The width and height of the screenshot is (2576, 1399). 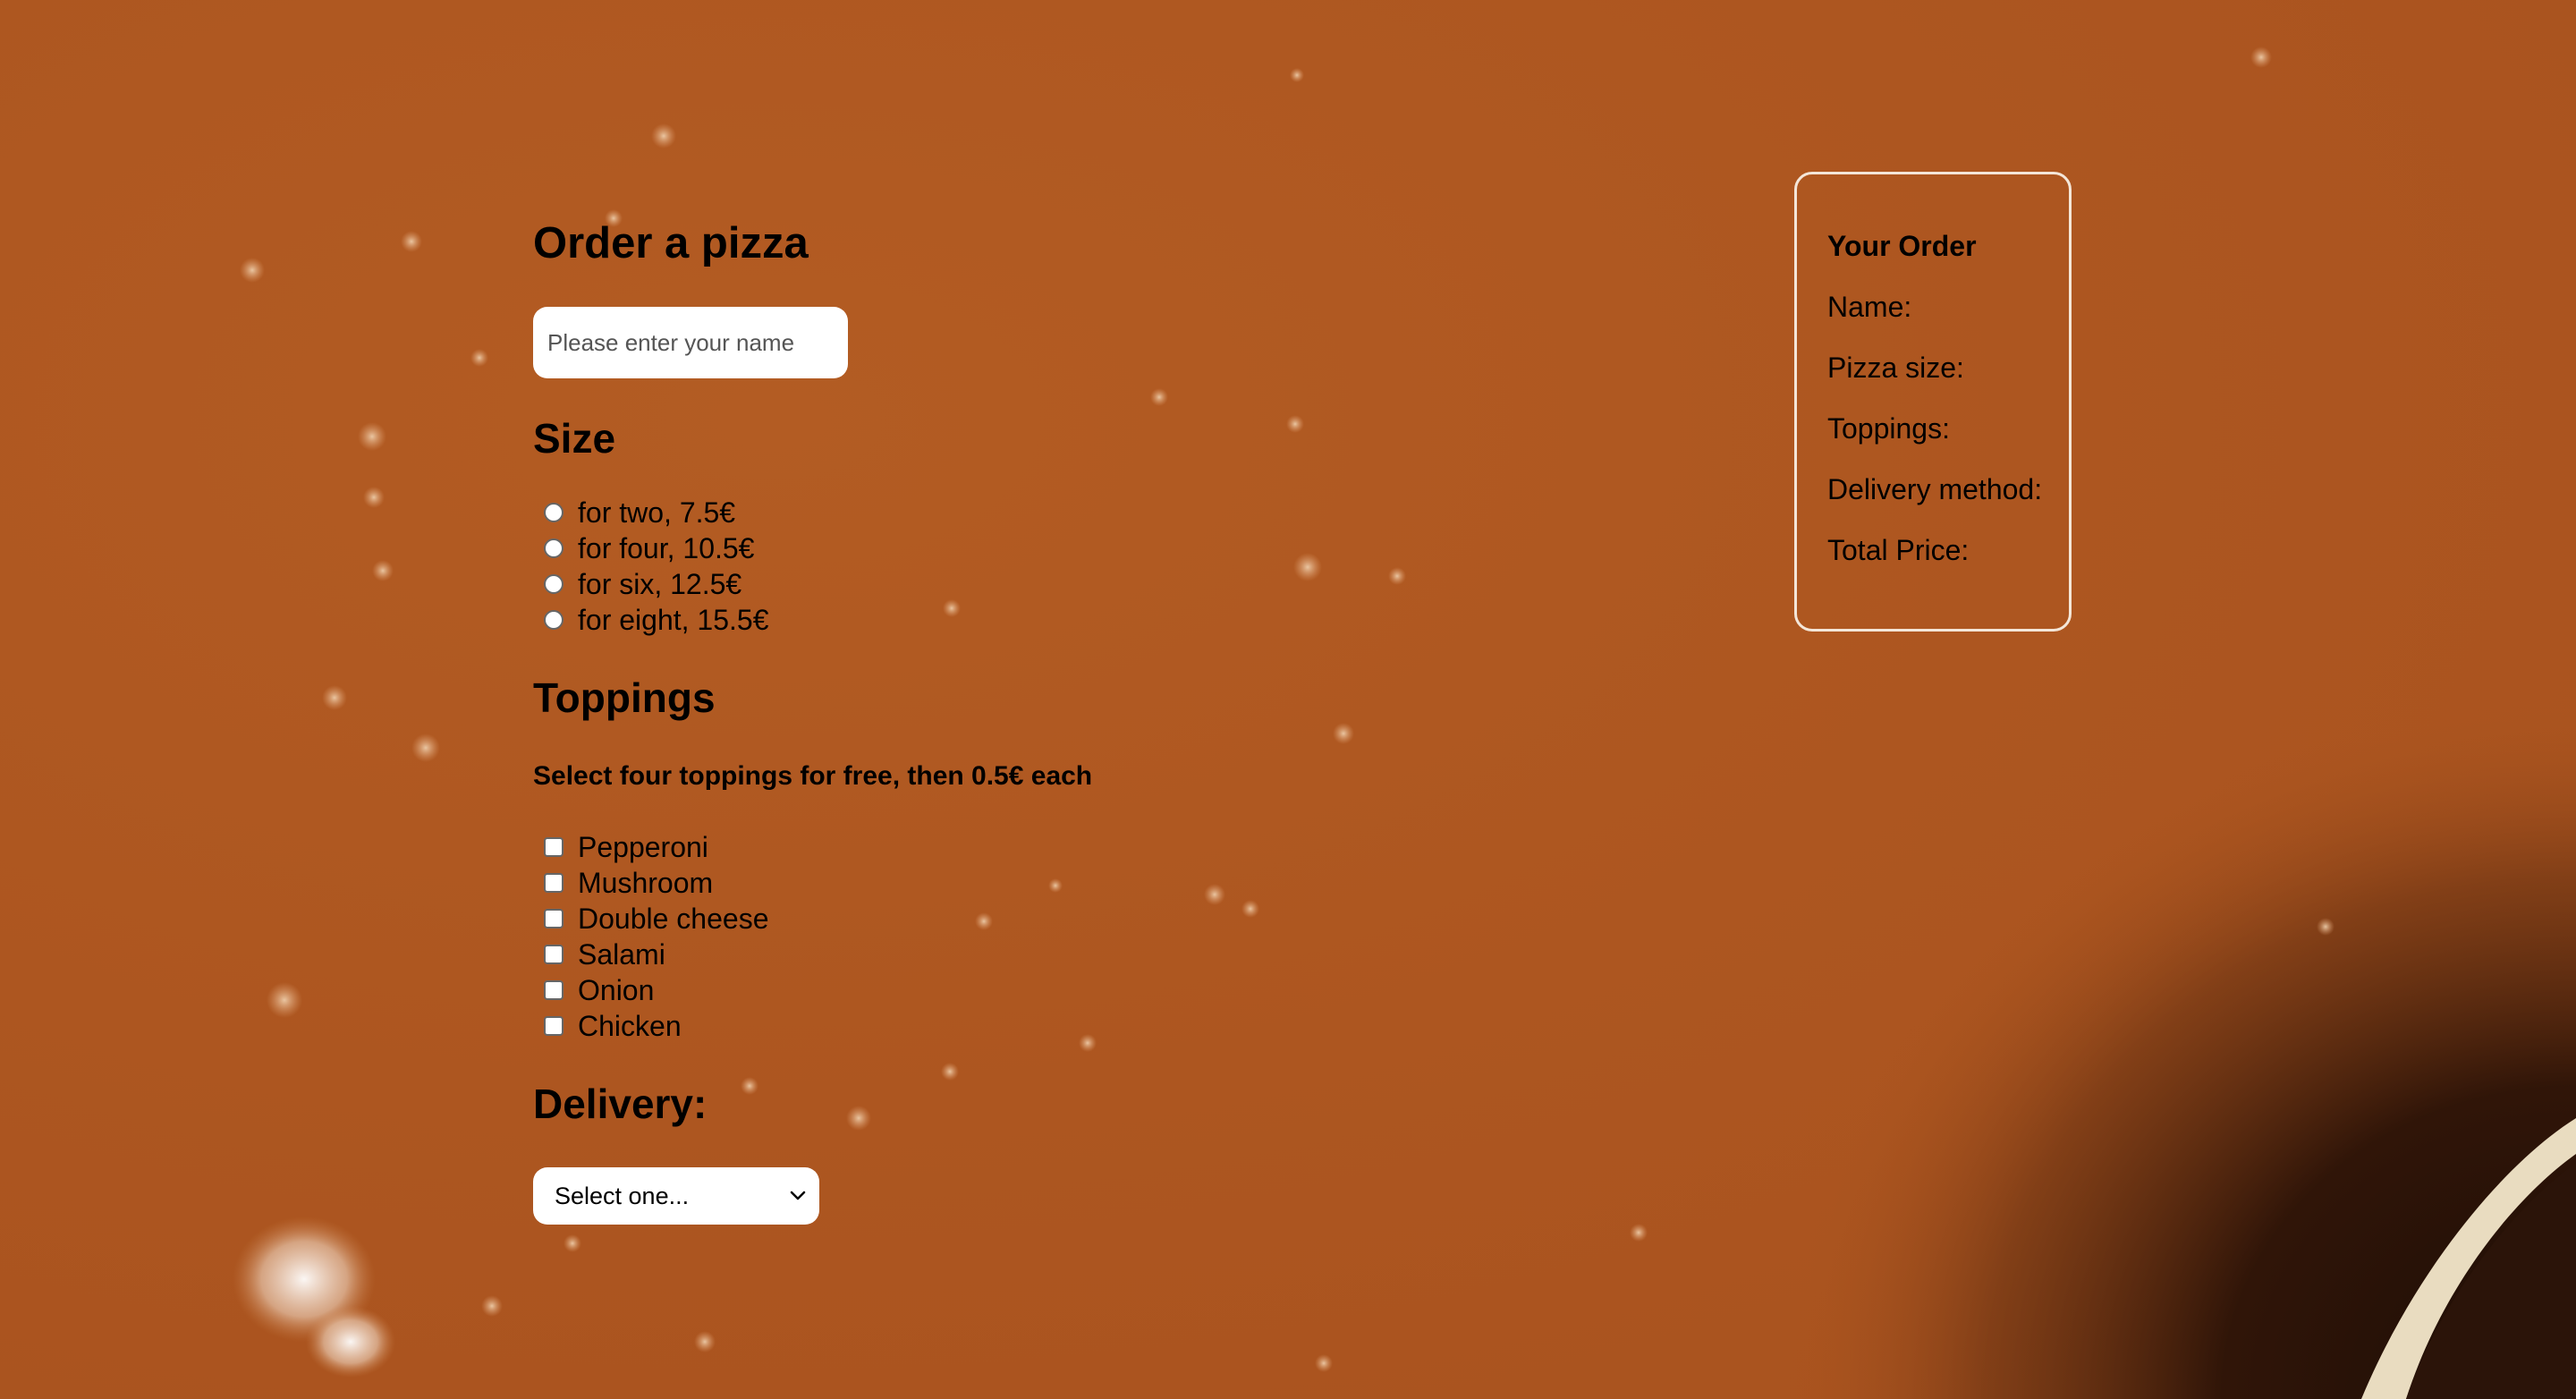 I want to click on order-name-label: Name:, so click(x=1869, y=307).